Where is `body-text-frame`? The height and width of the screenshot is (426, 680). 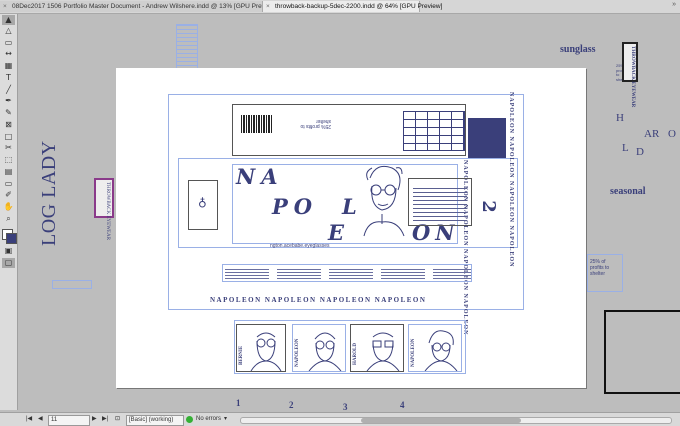 body-text-frame is located at coordinates (440, 202).